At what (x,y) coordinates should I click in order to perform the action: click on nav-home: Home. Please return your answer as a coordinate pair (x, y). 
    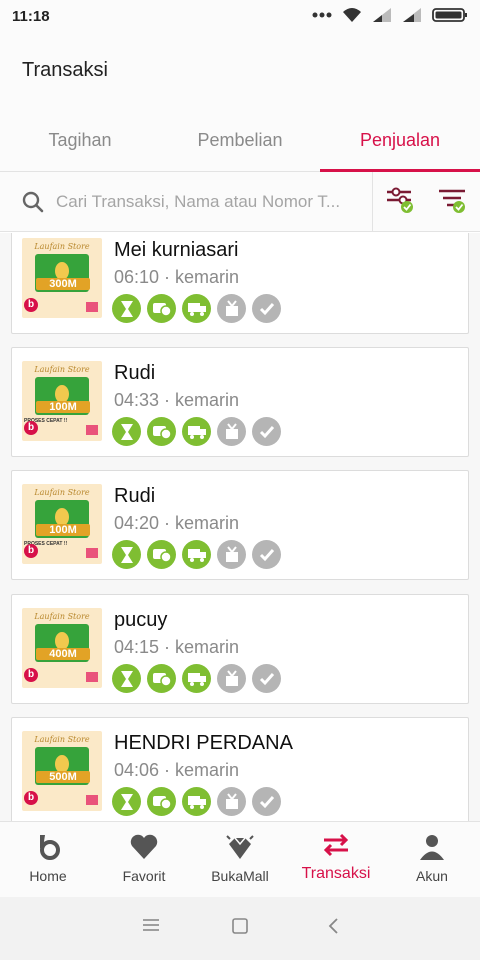
    Looking at the image, I should click on (48, 859).